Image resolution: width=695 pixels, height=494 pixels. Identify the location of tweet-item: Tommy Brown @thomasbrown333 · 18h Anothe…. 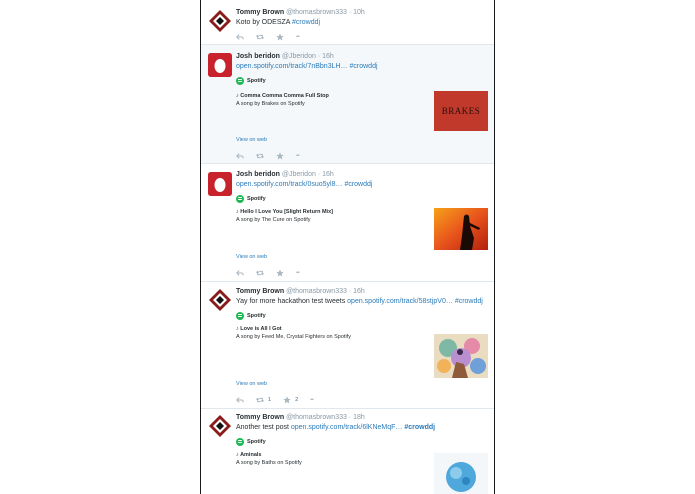
(347, 451).